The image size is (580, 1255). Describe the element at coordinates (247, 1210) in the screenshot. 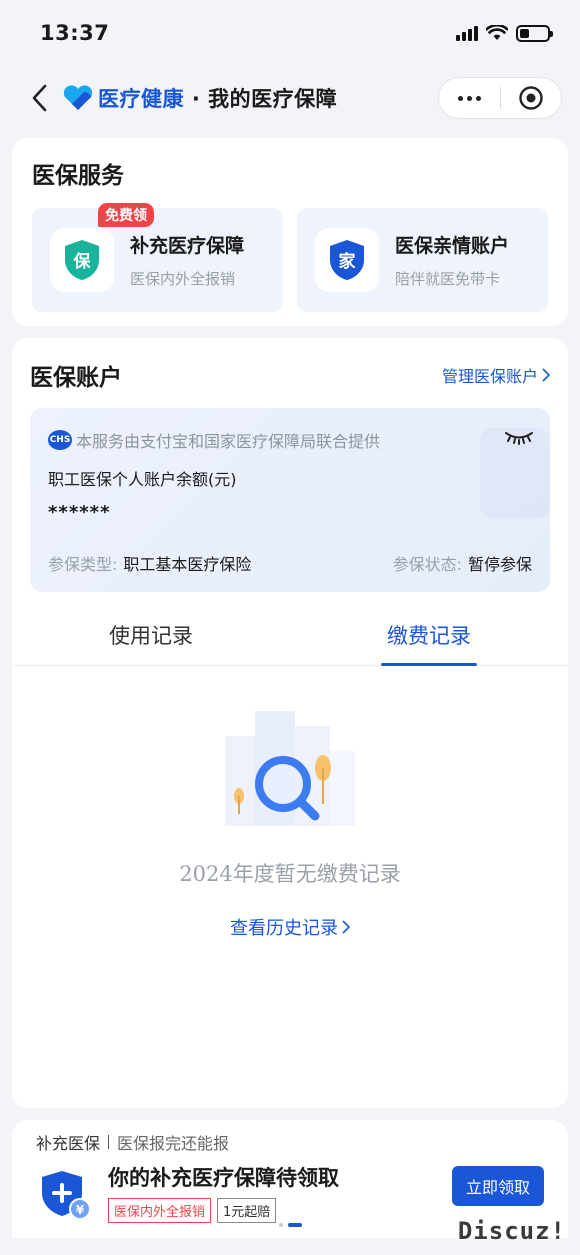

I see `promo-tag-price: 1元起赔` at that location.